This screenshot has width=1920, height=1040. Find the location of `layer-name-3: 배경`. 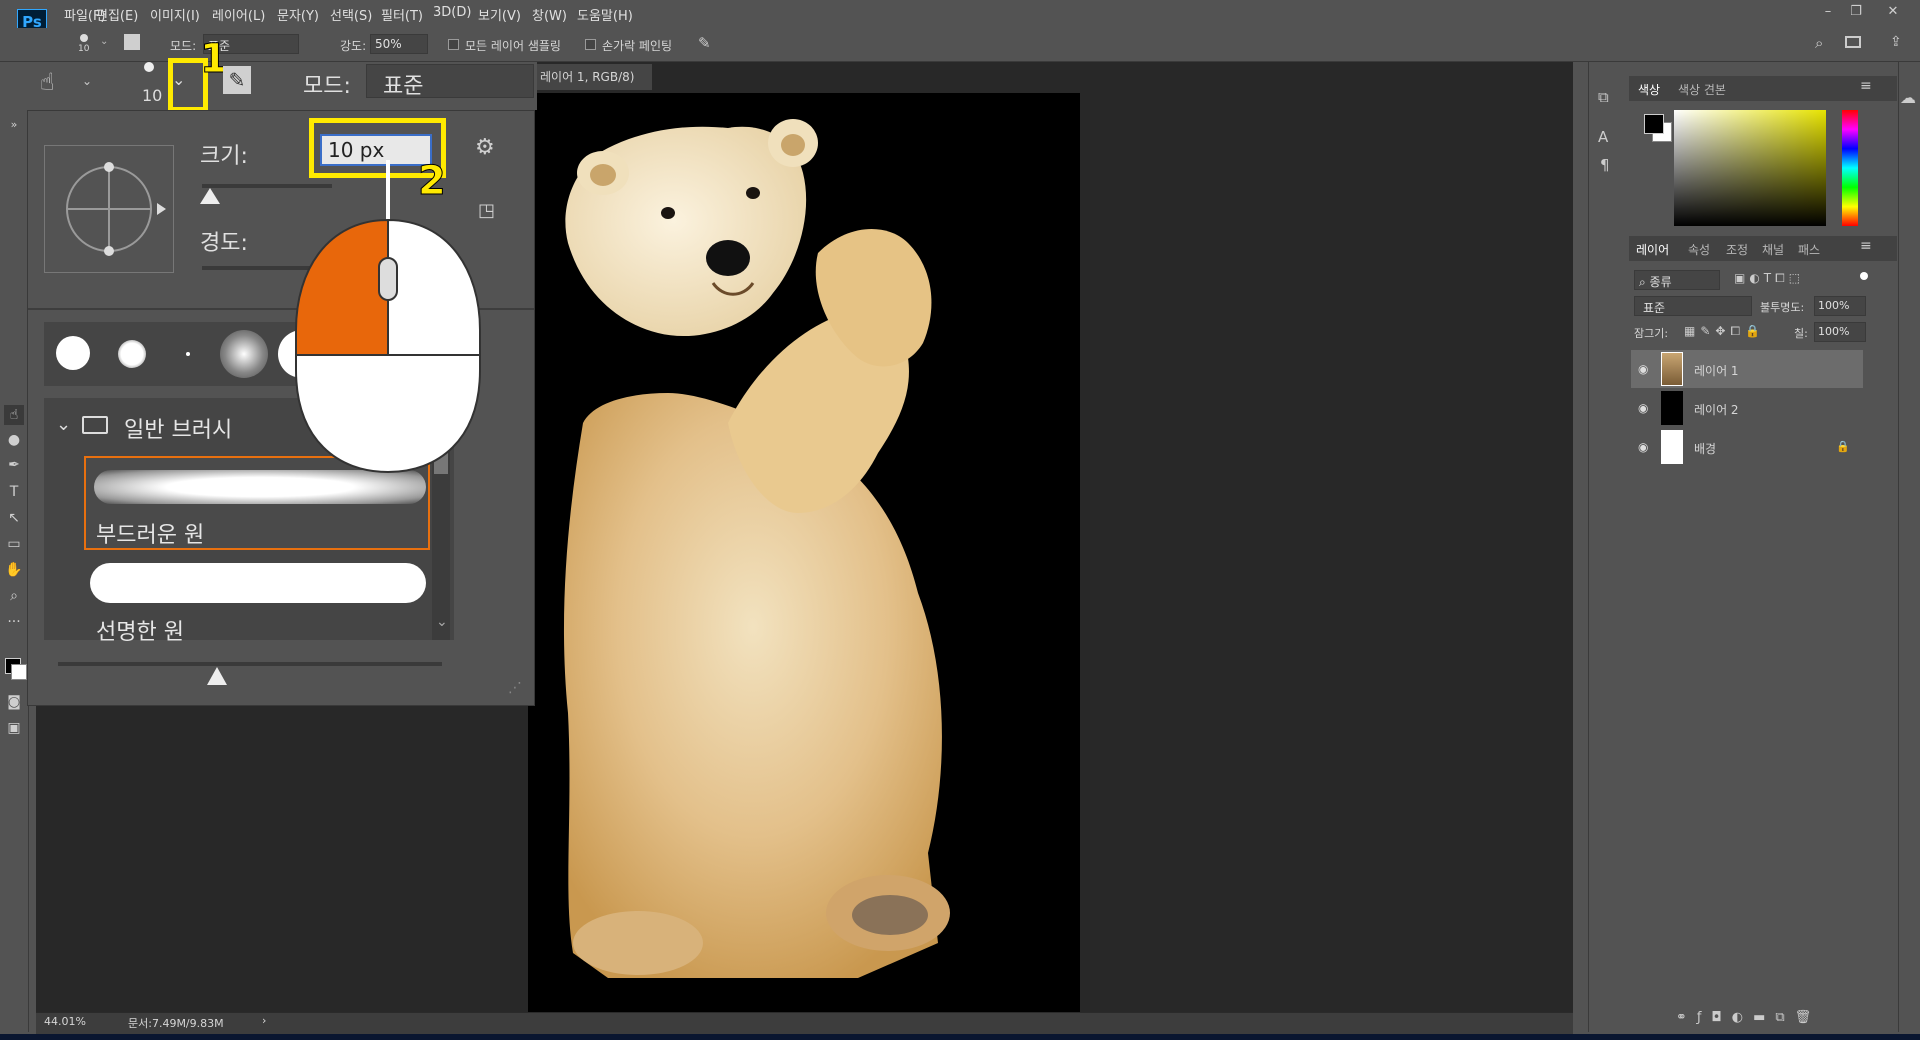

layer-name-3: 배경 is located at coordinates (1705, 448).